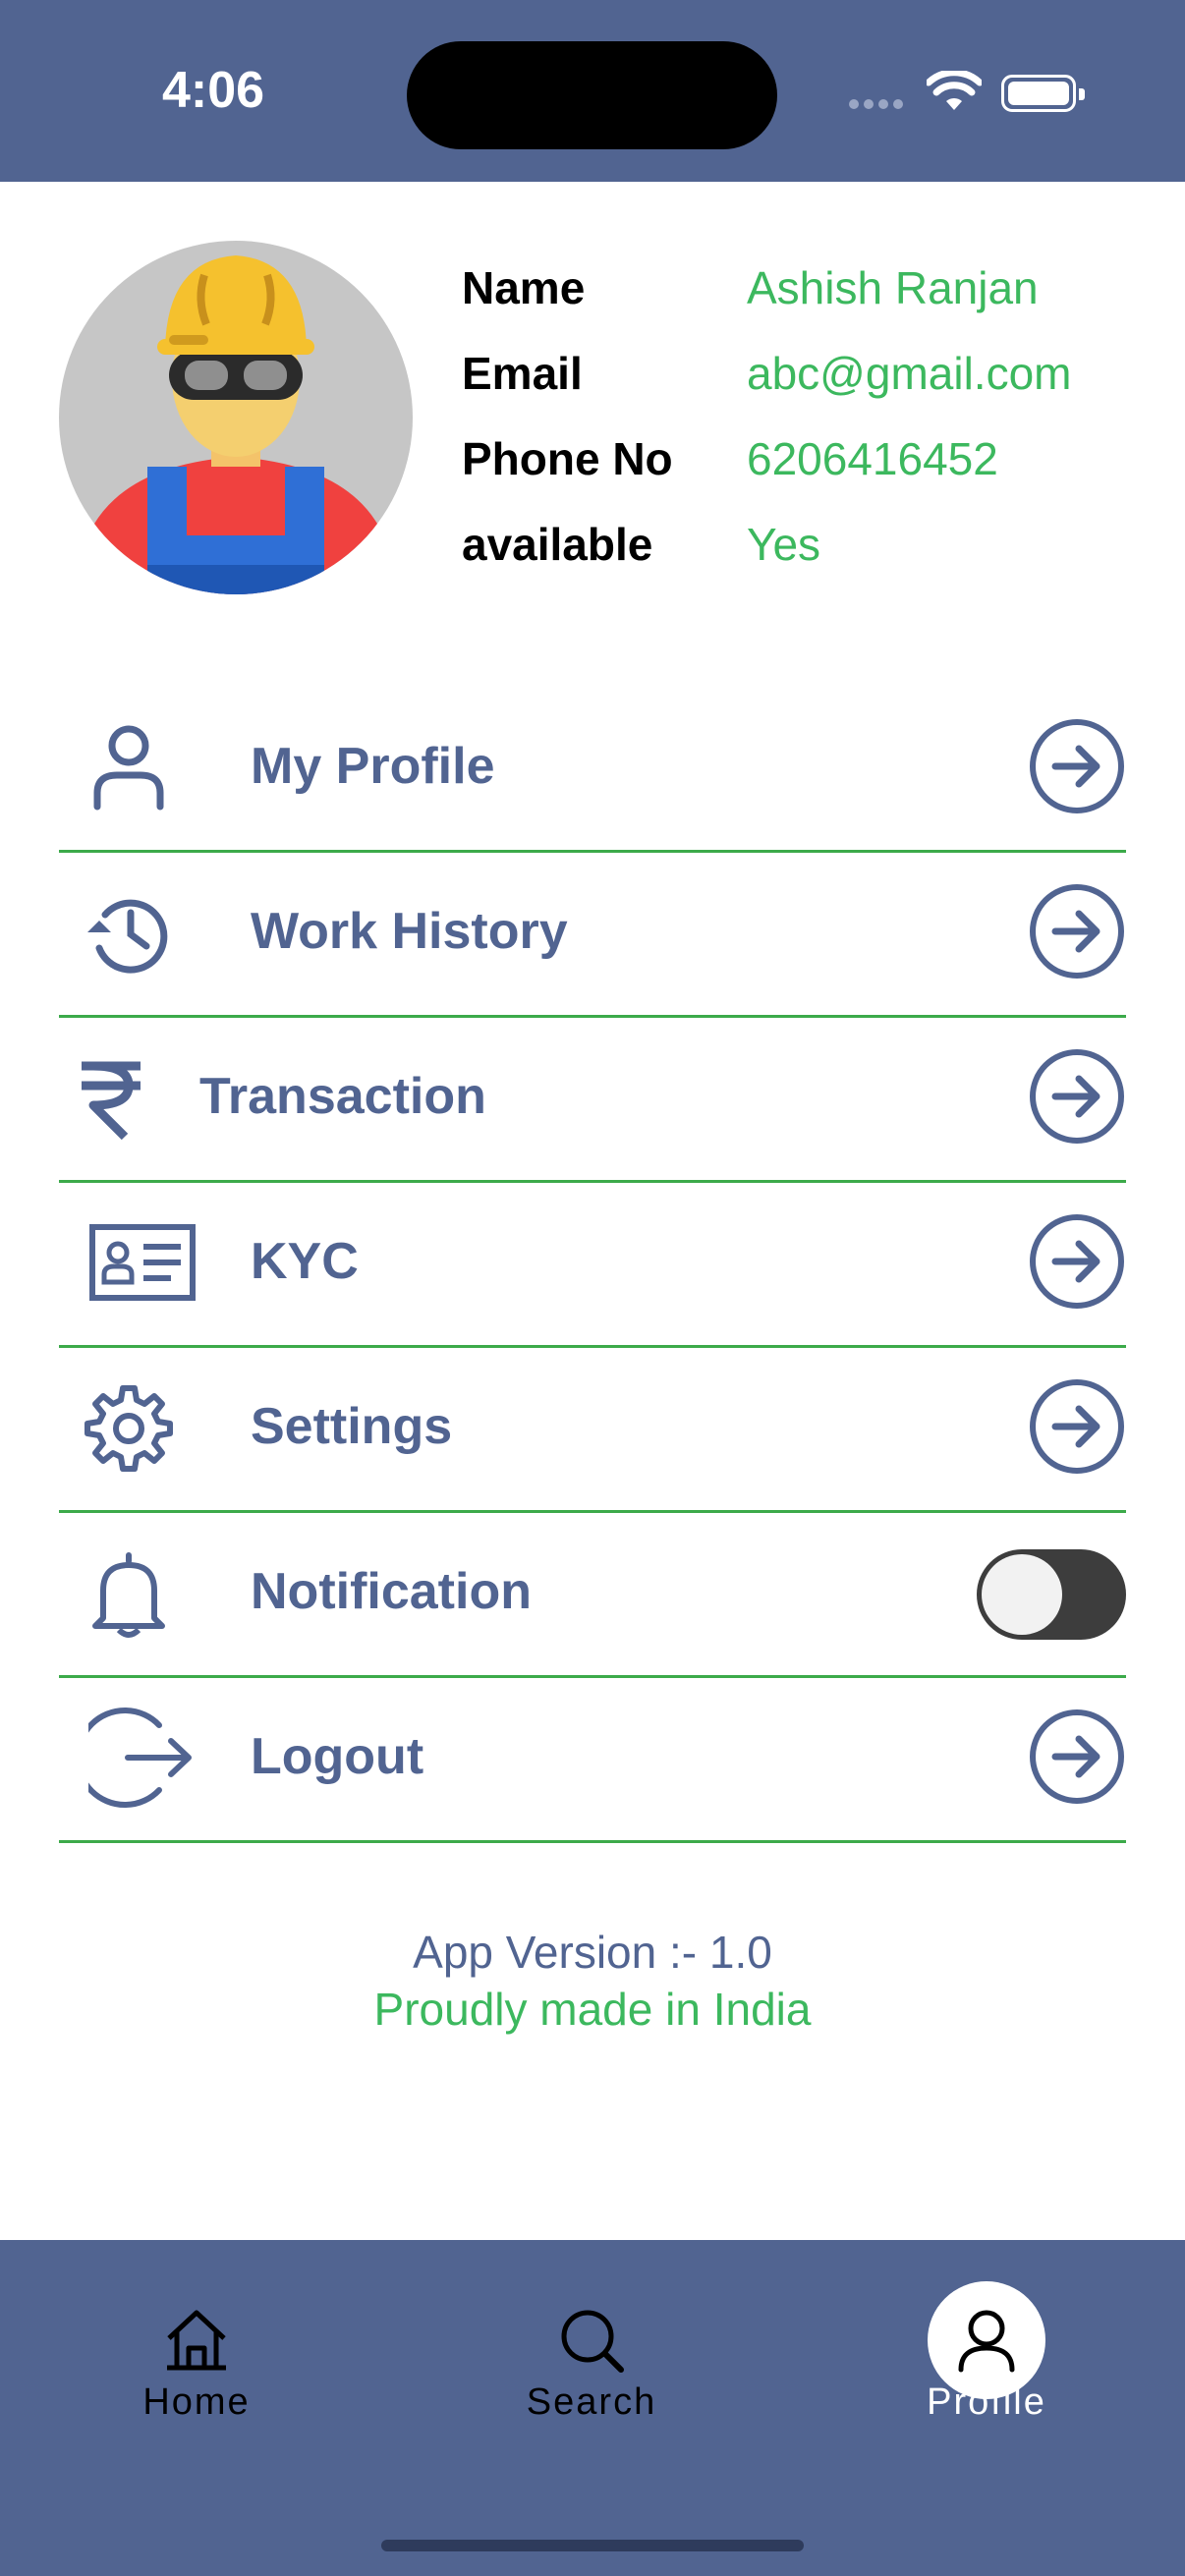  Describe the element at coordinates (236, 417) in the screenshot. I see `avatar` at that location.